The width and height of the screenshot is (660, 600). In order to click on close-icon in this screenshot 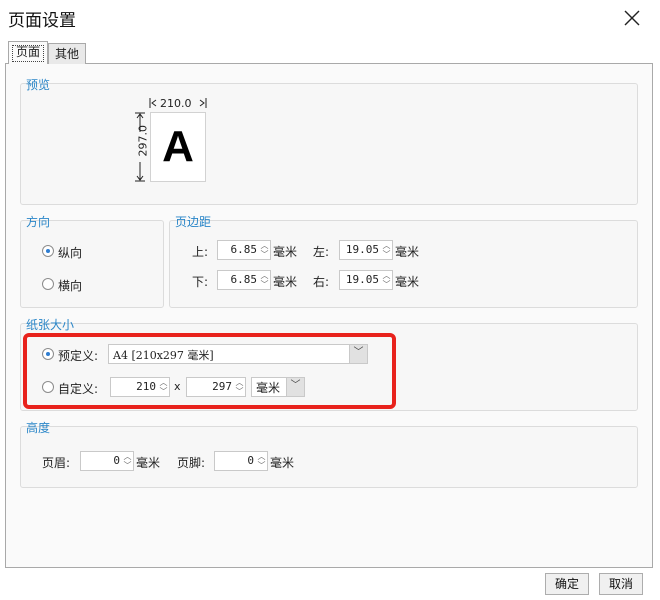, I will do `click(632, 18)`.